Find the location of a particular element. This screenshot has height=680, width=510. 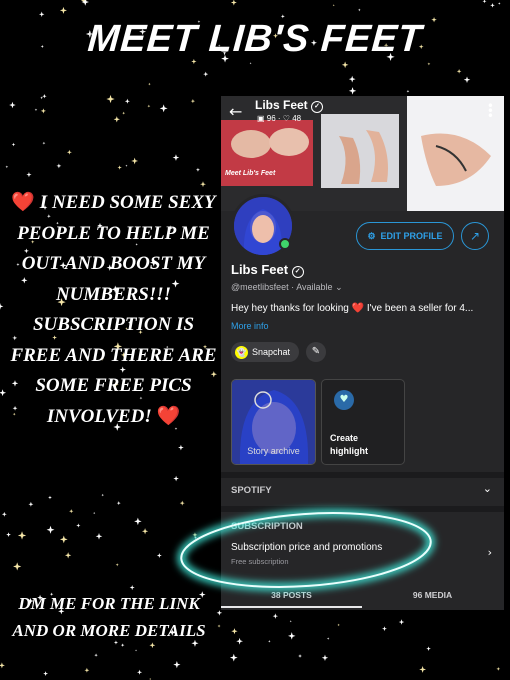

subscription-section-title: SUBSCRIPTION is located at coordinates (267, 526).